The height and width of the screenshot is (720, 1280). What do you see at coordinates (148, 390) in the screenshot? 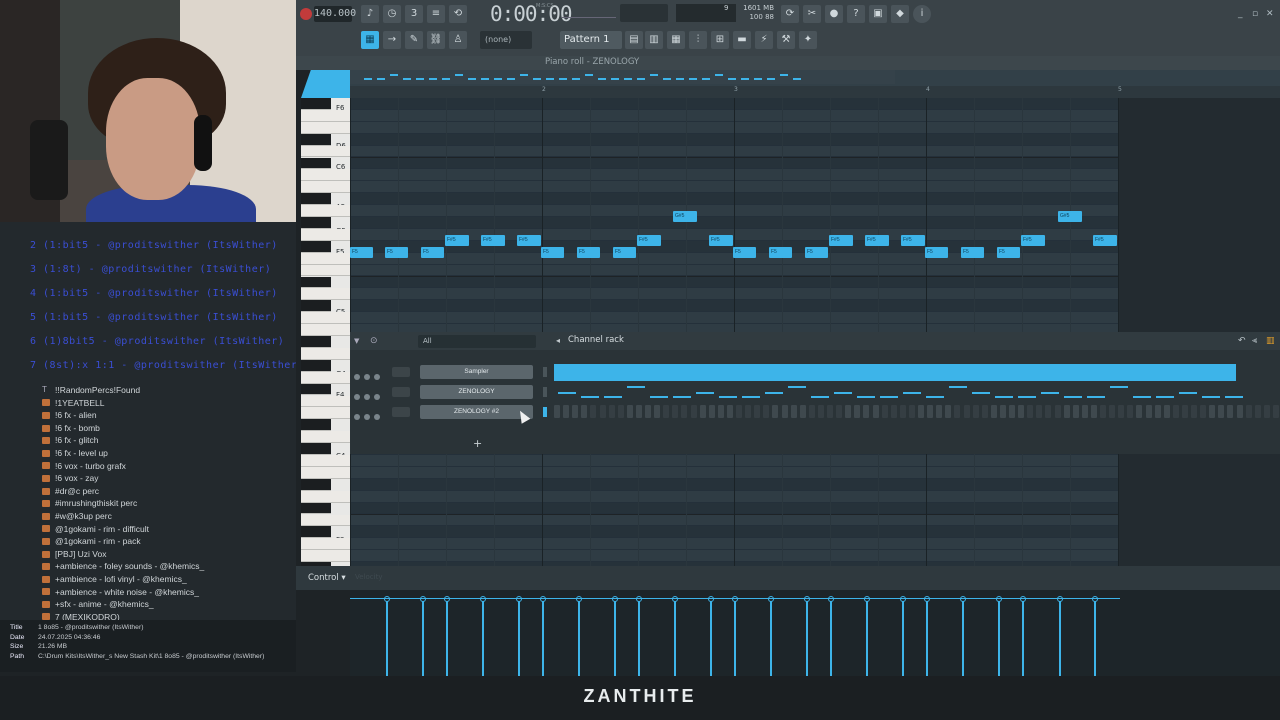
I see `browser-item: T !!RandomPercs!Found` at bounding box center [148, 390].